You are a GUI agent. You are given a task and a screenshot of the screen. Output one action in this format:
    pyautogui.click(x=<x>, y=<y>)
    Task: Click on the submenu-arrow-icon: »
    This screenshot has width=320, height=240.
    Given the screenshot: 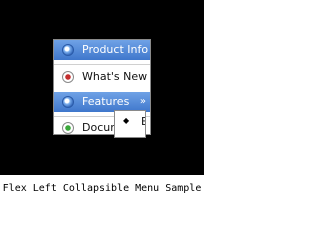 What is the action you would take?
    pyautogui.click(x=142, y=101)
    